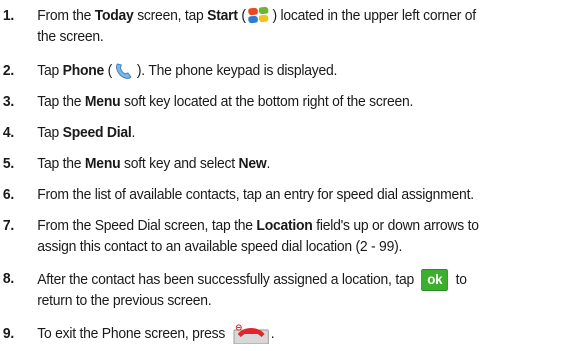 Image resolution: width=586 pixels, height=351 pixels. Describe the element at coordinates (83, 71) in the screenshot. I see `phone-label: Phone` at that location.